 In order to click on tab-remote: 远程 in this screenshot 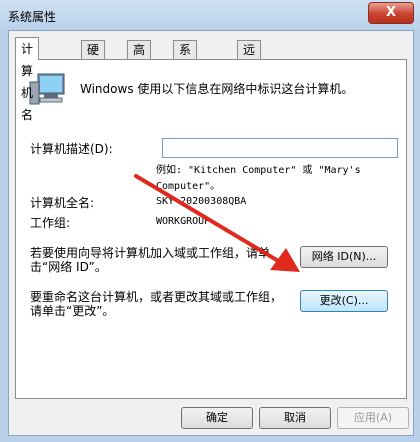, I will do `click(249, 57)`.